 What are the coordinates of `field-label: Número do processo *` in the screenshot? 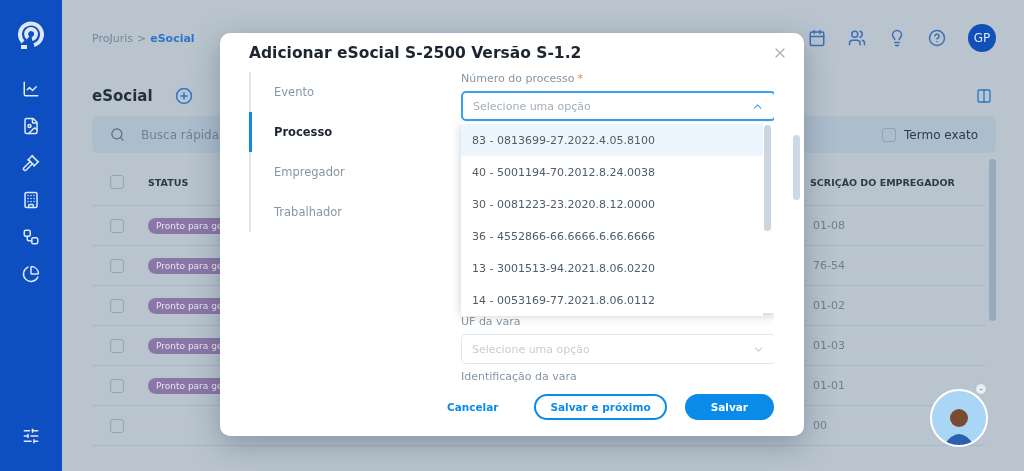 It's located at (522, 79).